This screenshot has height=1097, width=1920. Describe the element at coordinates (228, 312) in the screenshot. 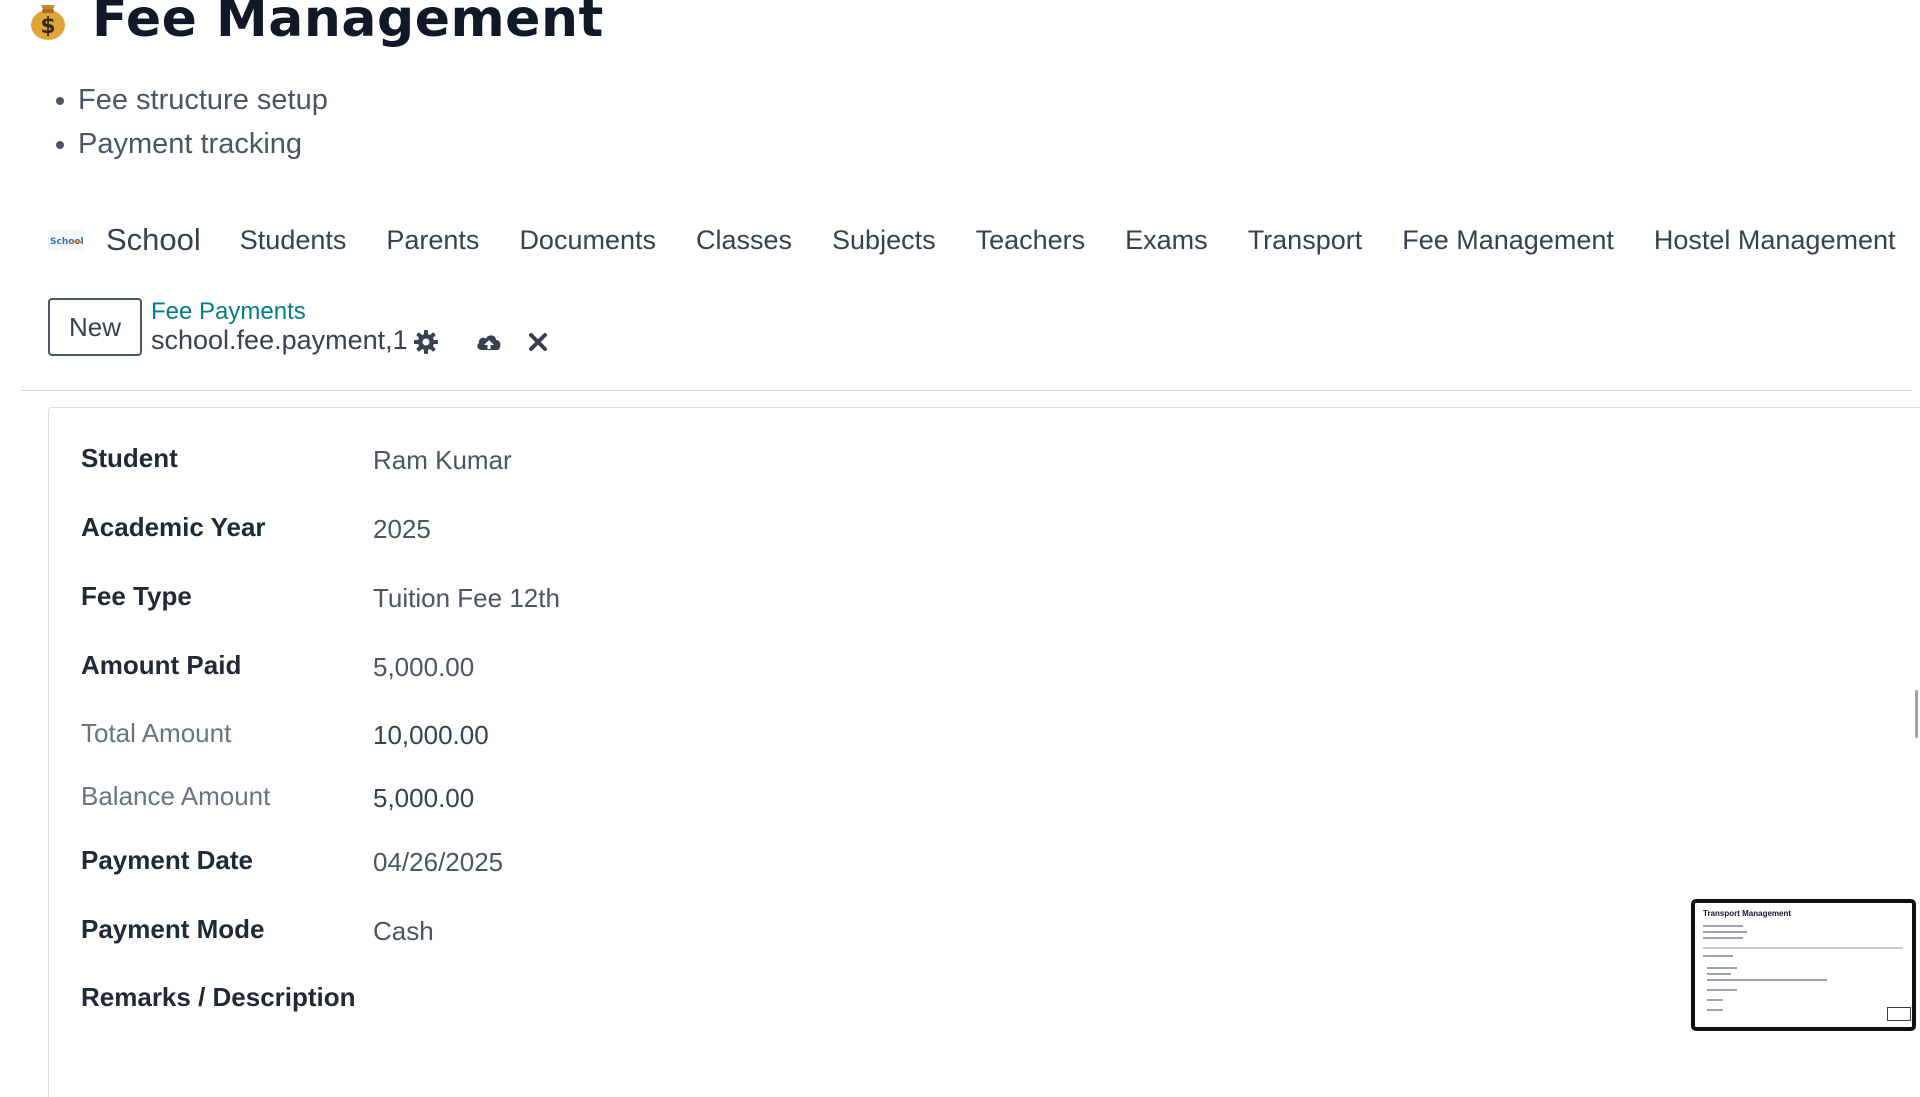

I see `breadcrumb-fee-payments: Fee Payments` at that location.